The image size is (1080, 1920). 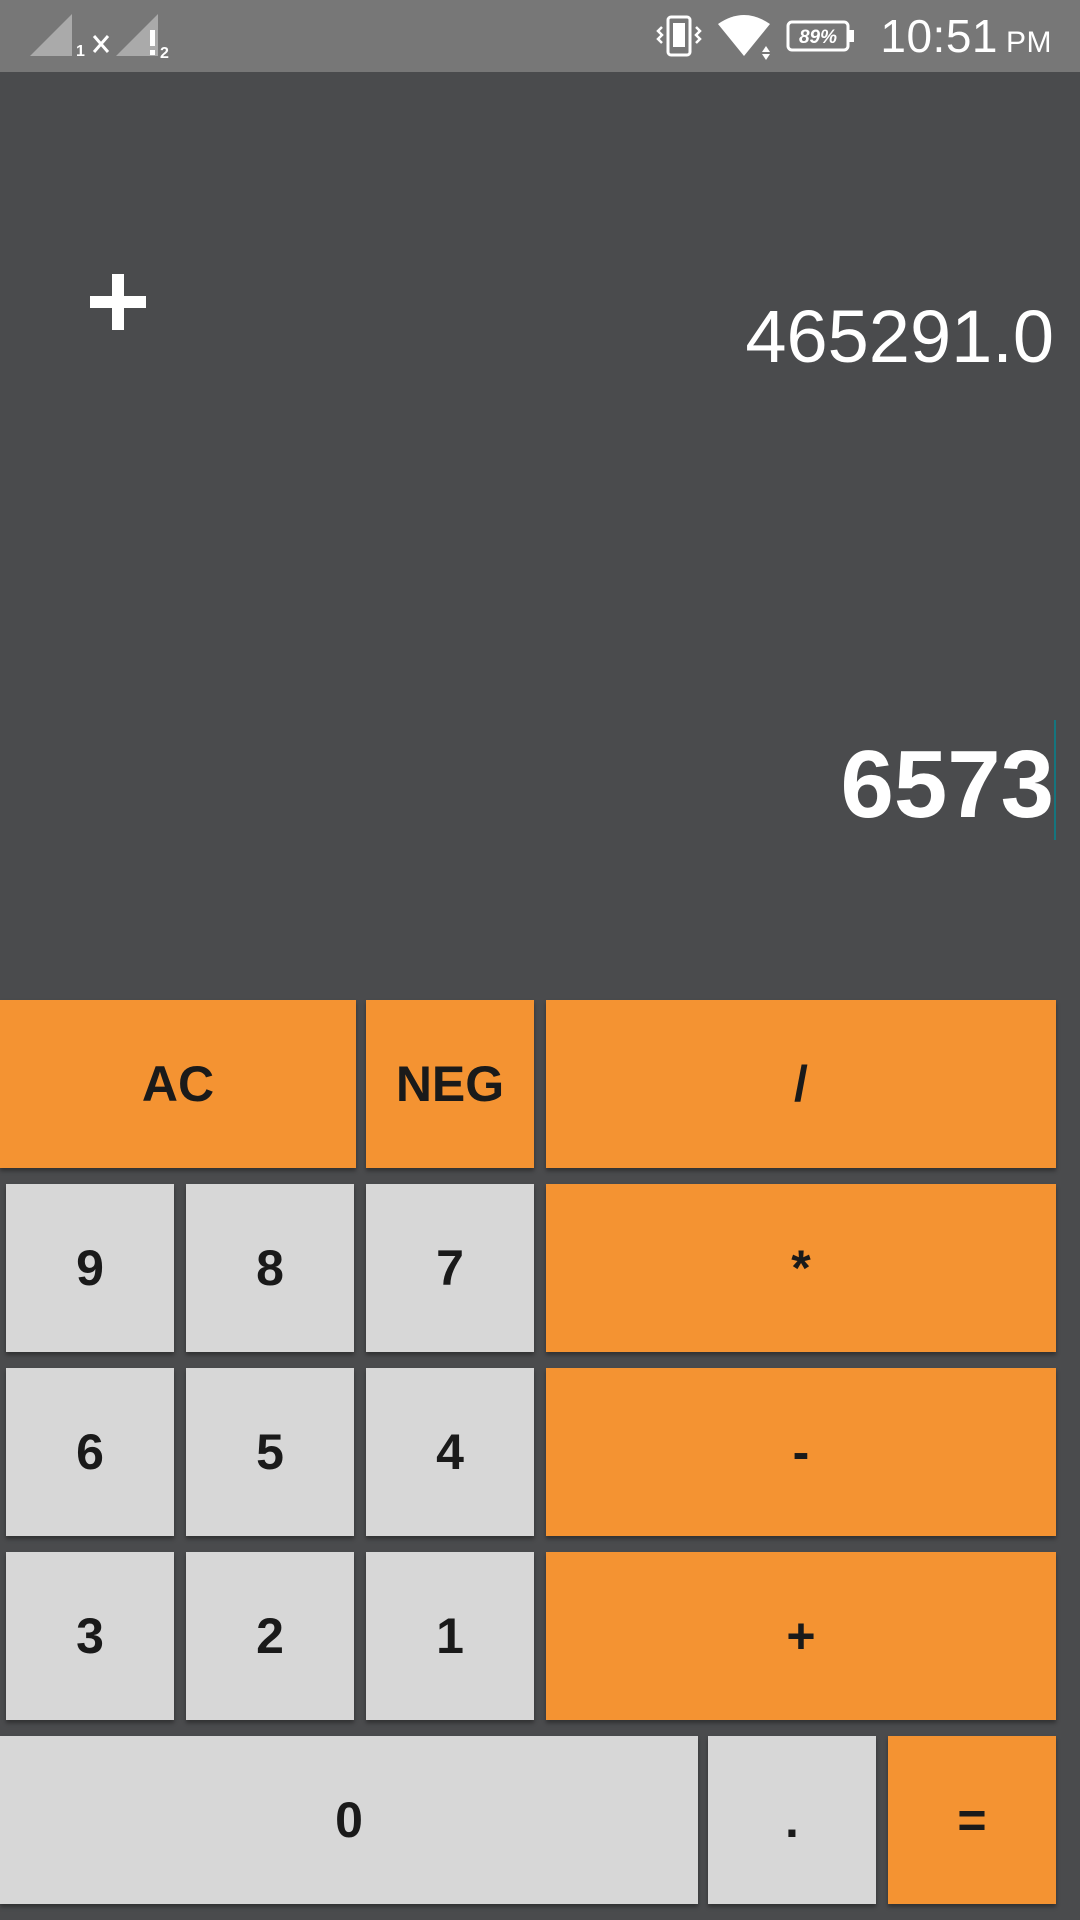 What do you see at coordinates (137, 35) in the screenshot?
I see `signal-sim2-icon` at bounding box center [137, 35].